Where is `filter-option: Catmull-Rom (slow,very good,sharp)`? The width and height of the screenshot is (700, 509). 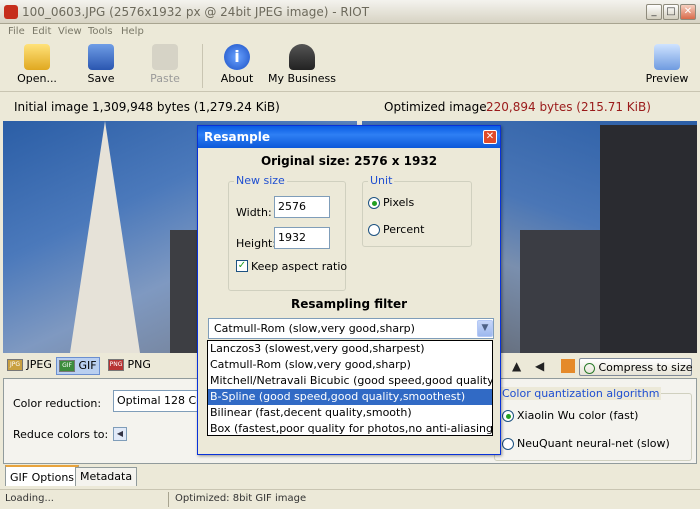
filter-option: Catmull-Rom (slow,very good,sharp) is located at coordinates (350, 365).